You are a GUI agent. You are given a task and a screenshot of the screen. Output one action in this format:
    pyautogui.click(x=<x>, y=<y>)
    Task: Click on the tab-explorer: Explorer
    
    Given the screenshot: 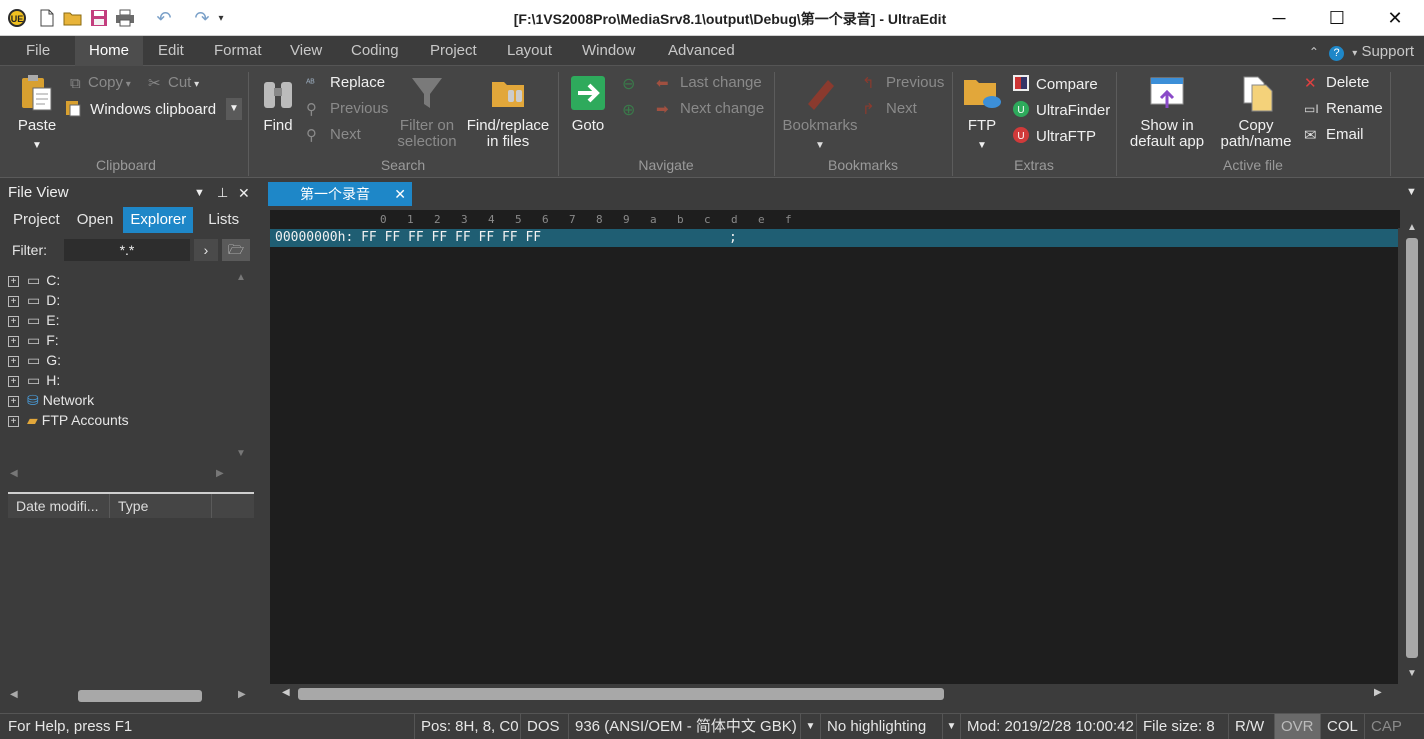 What is the action you would take?
    pyautogui.click(x=158, y=220)
    